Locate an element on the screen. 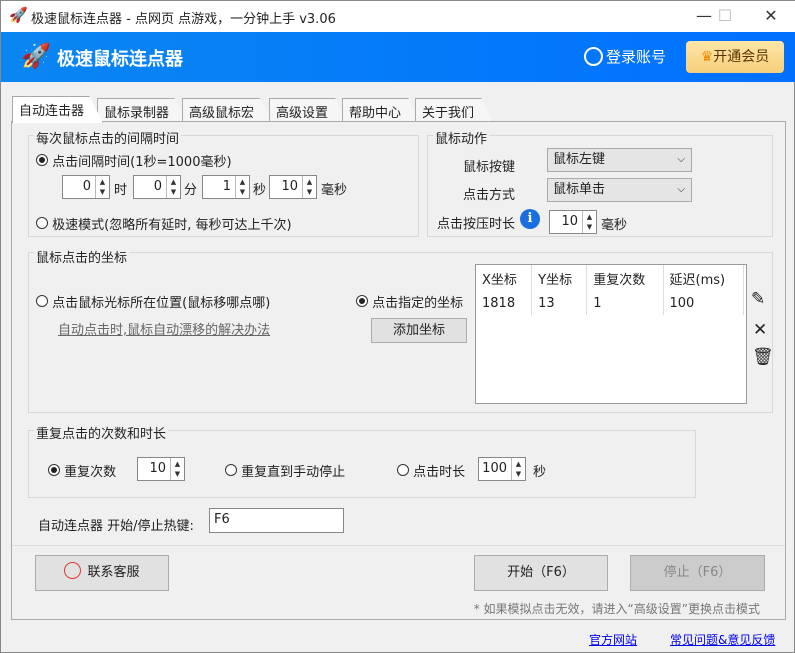  divider is located at coordinates (398, 545).